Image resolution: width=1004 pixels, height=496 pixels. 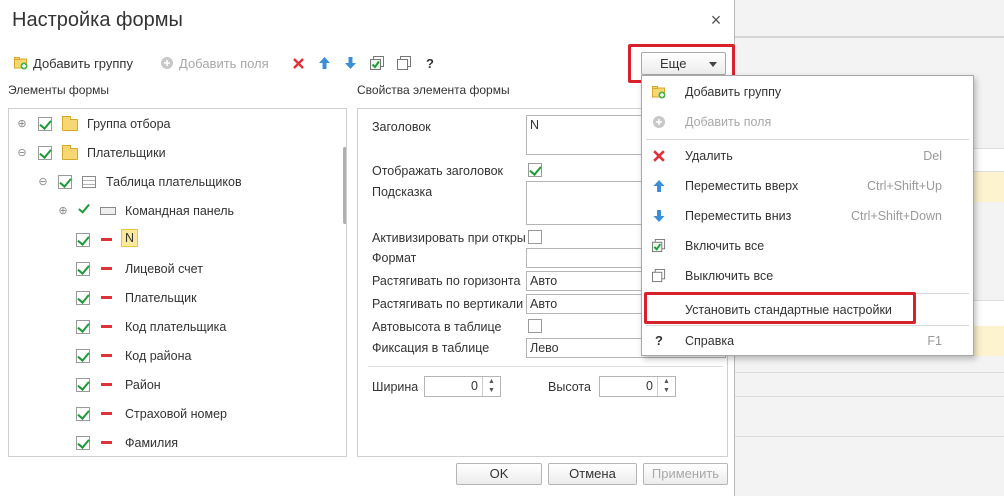 What do you see at coordinates (592, 474) in the screenshot?
I see `cancel-button: Отмена` at bounding box center [592, 474].